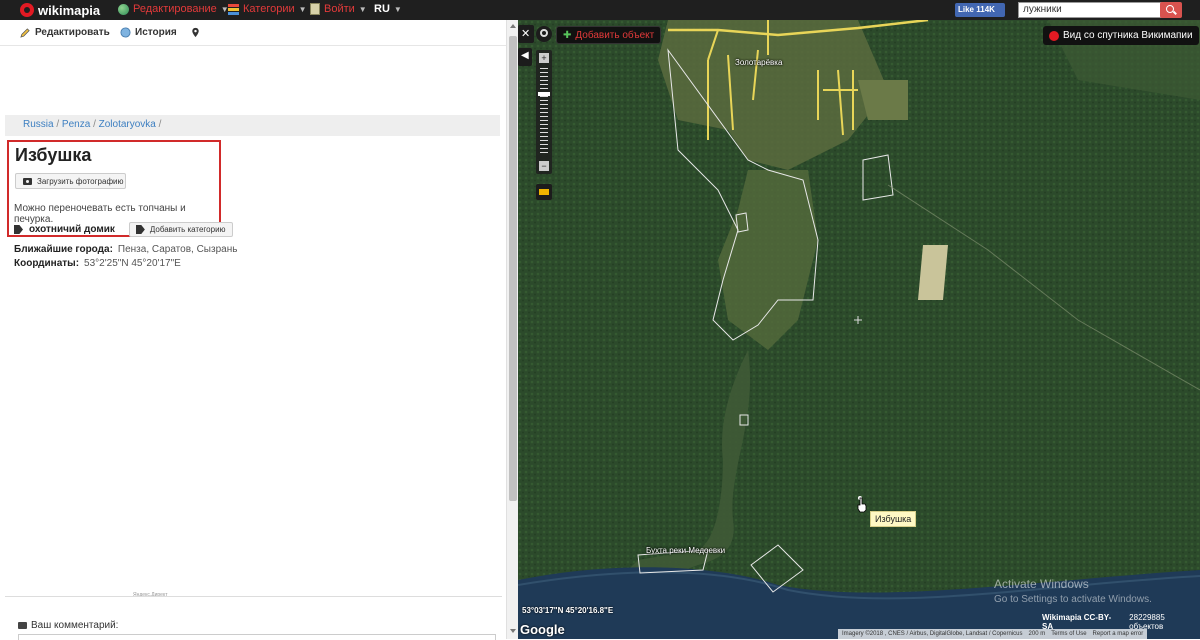  I want to click on add-object-button: ✚ Добавить объект, so click(609, 35).